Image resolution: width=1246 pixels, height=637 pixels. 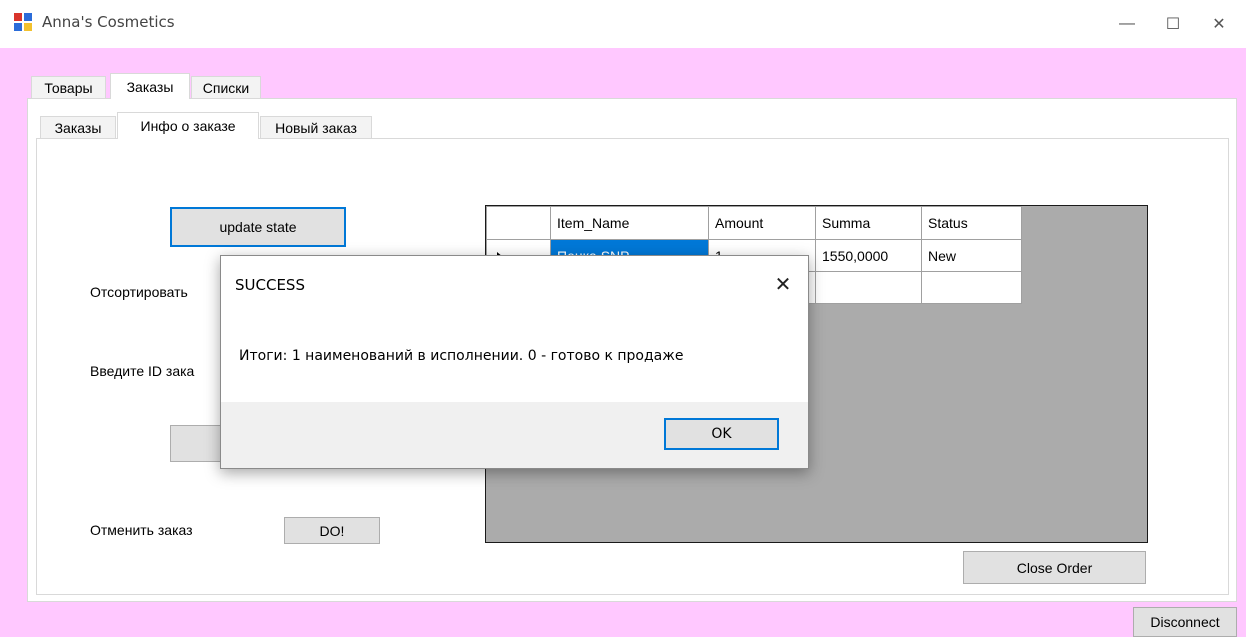 What do you see at coordinates (142, 371) in the screenshot?
I see `enter-order-id-label: Введите ID зака` at bounding box center [142, 371].